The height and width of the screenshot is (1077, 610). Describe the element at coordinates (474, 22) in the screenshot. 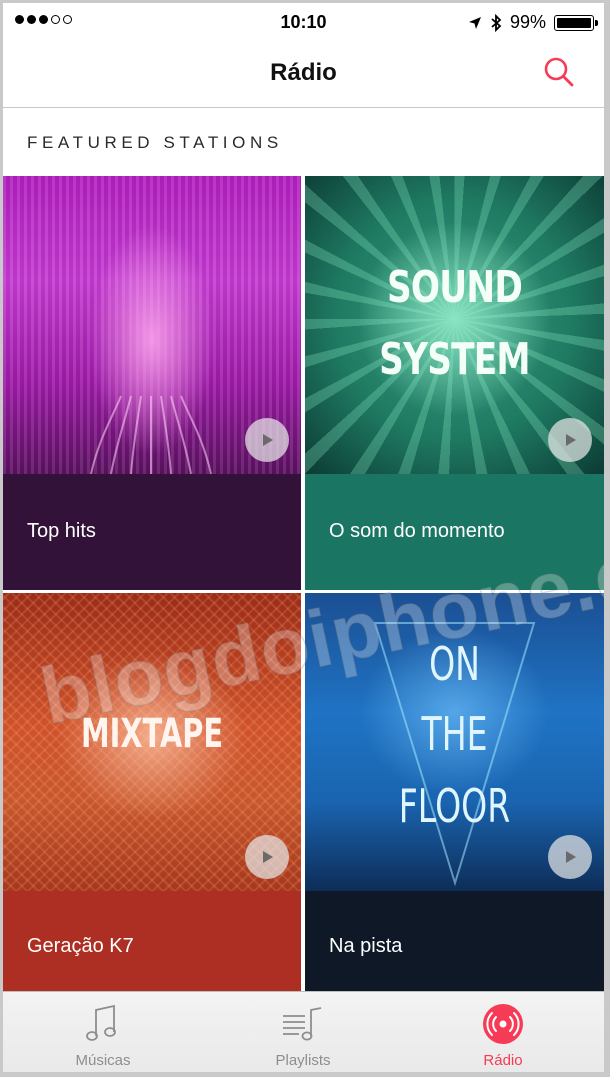

I see `location-arrow-icon` at that location.